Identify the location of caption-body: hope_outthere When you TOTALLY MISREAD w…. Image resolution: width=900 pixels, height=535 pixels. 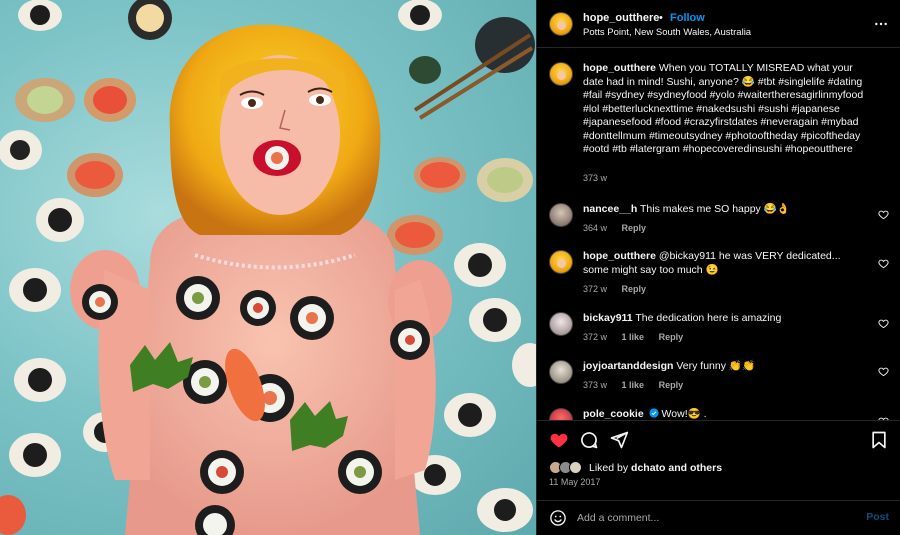
(726, 109).